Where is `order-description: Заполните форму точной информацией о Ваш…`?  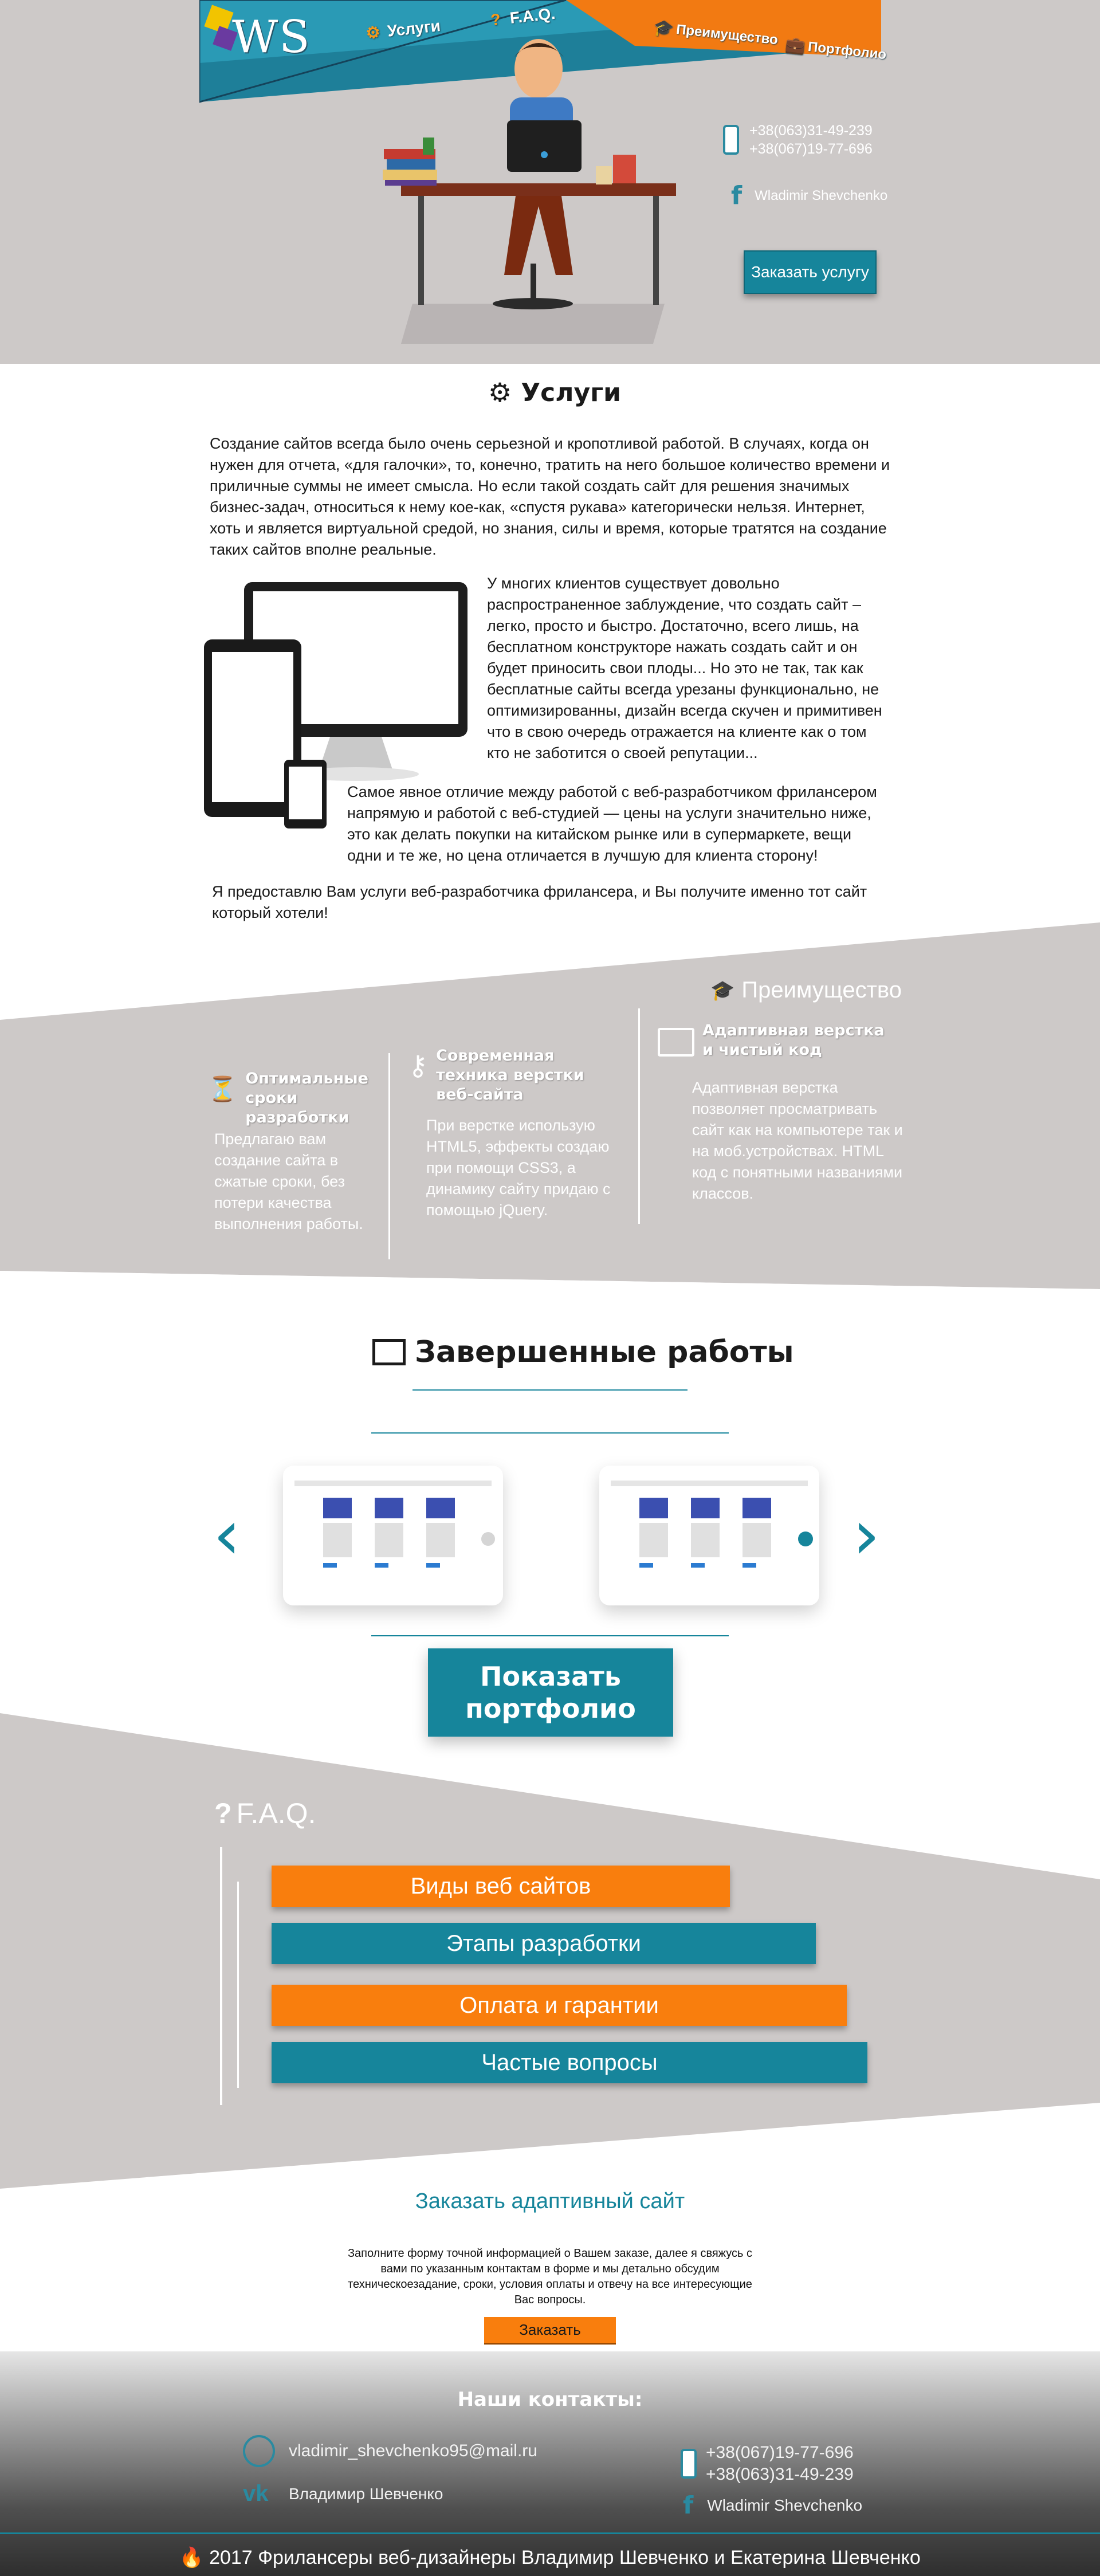
order-description: Заполните форму точной информацией о Ваш… is located at coordinates (550, 2277).